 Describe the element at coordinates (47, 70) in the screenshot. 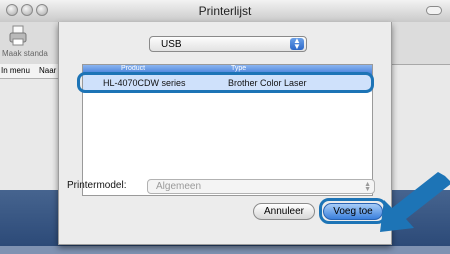

I see `column-name: Naar` at that location.